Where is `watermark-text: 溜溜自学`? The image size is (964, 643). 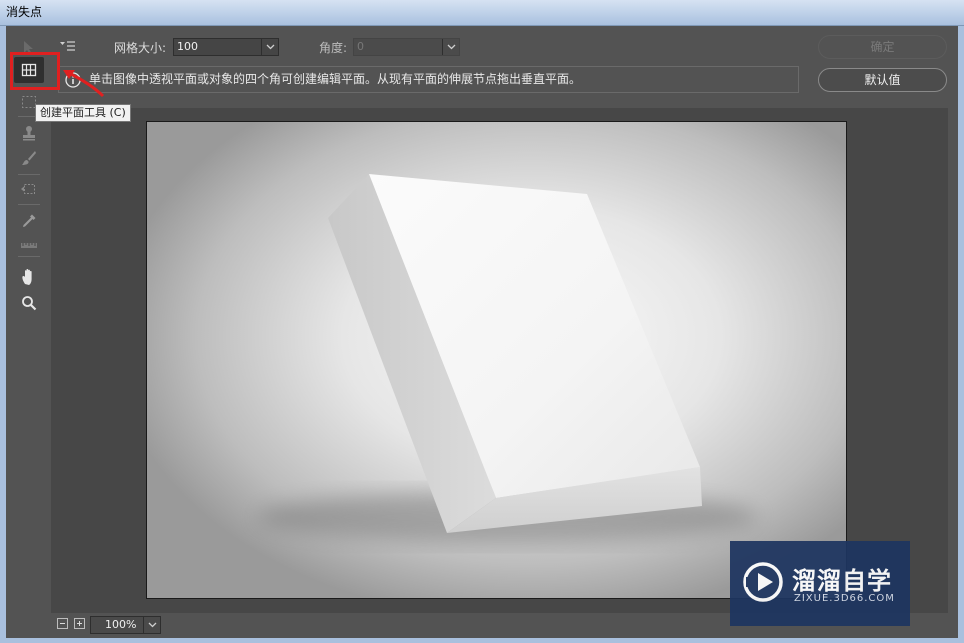
watermark-text: 溜溜自学 is located at coordinates (842, 581).